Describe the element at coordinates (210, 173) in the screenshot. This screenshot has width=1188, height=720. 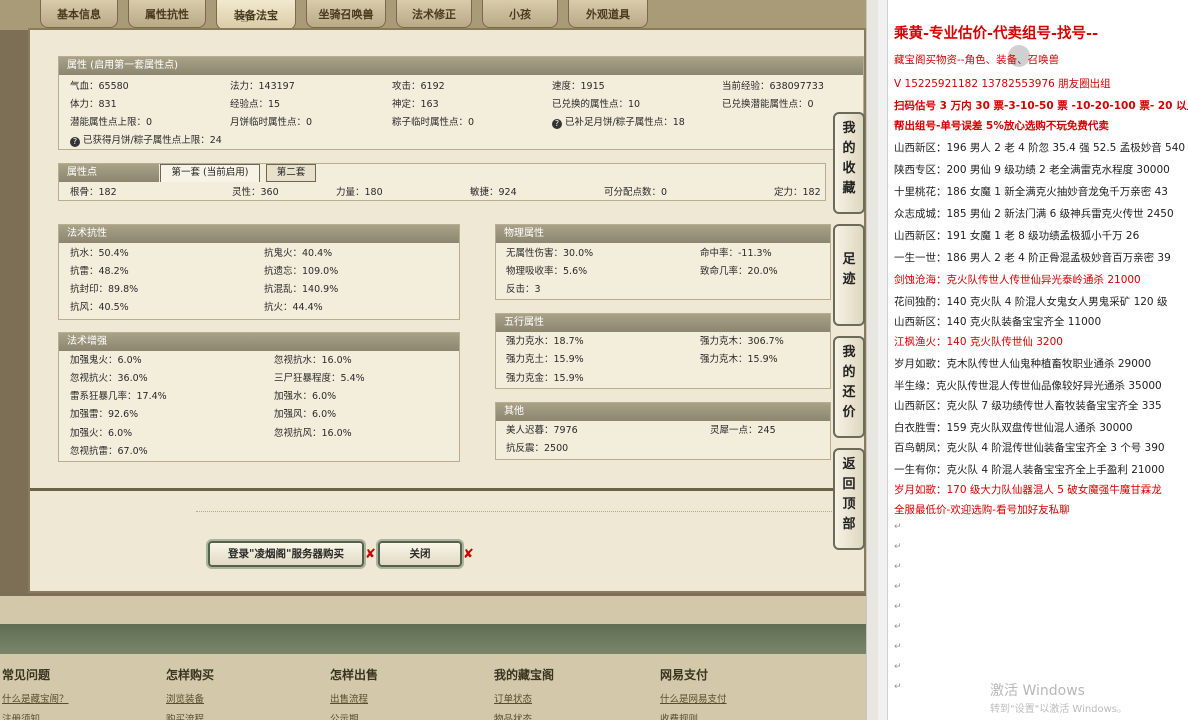
I see `tab-point-set-1: 第一套 (当前启用)` at that location.